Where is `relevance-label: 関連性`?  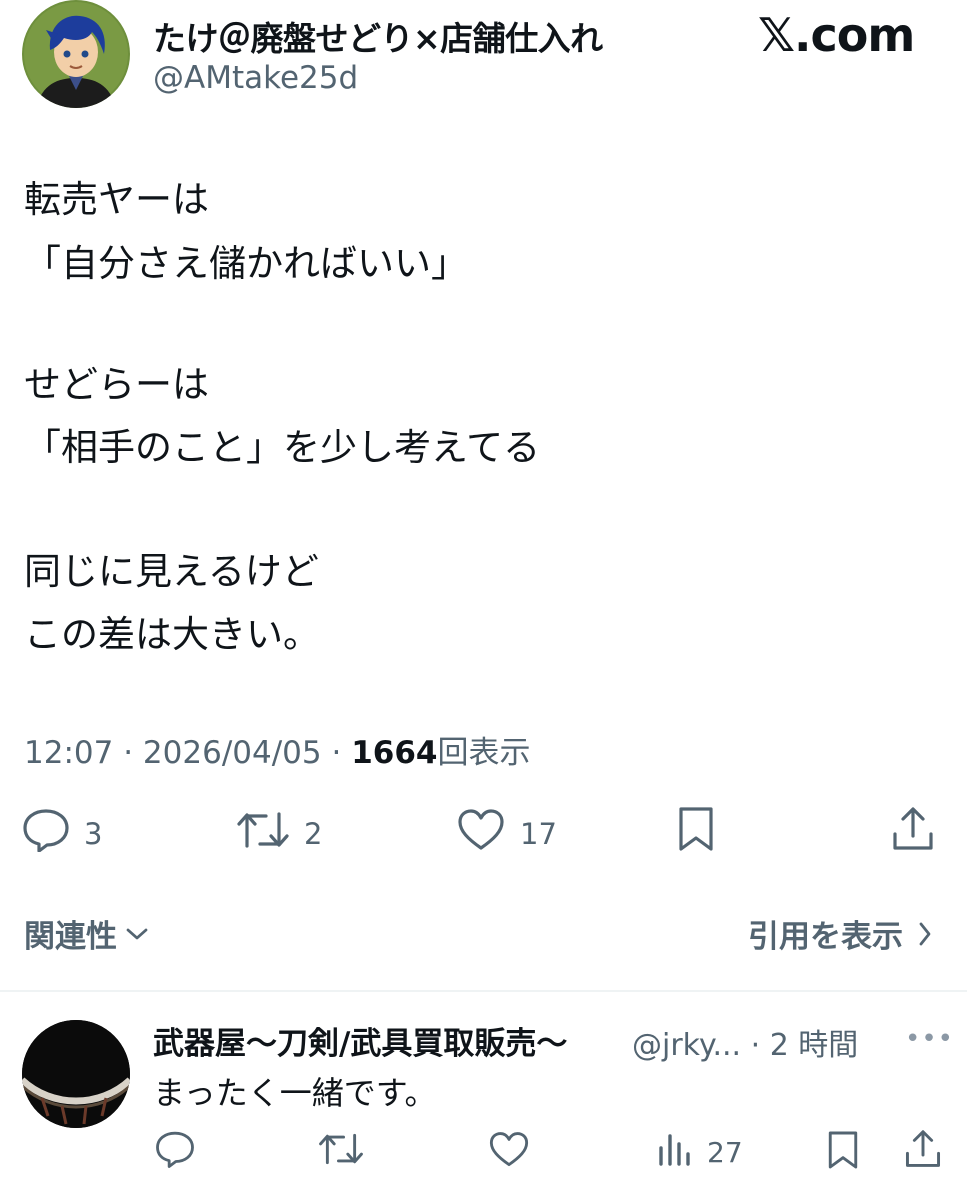 relevance-label: 関連性 is located at coordinates (70, 937).